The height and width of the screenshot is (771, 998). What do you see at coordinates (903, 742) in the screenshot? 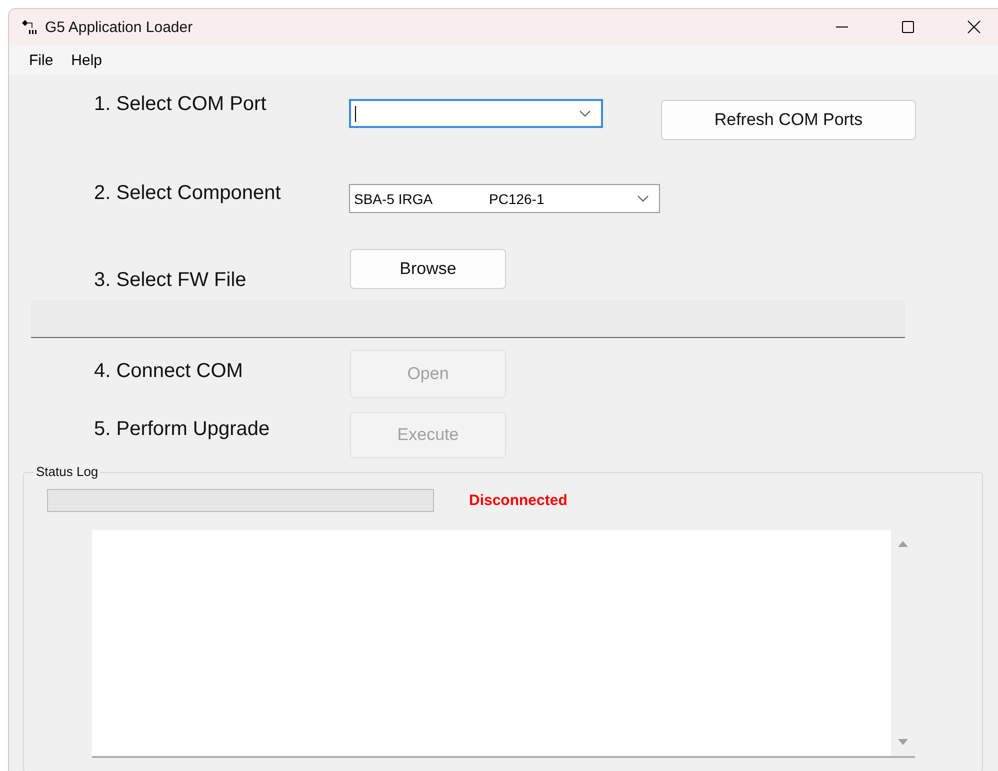
I see `scroll-down-icon` at bounding box center [903, 742].